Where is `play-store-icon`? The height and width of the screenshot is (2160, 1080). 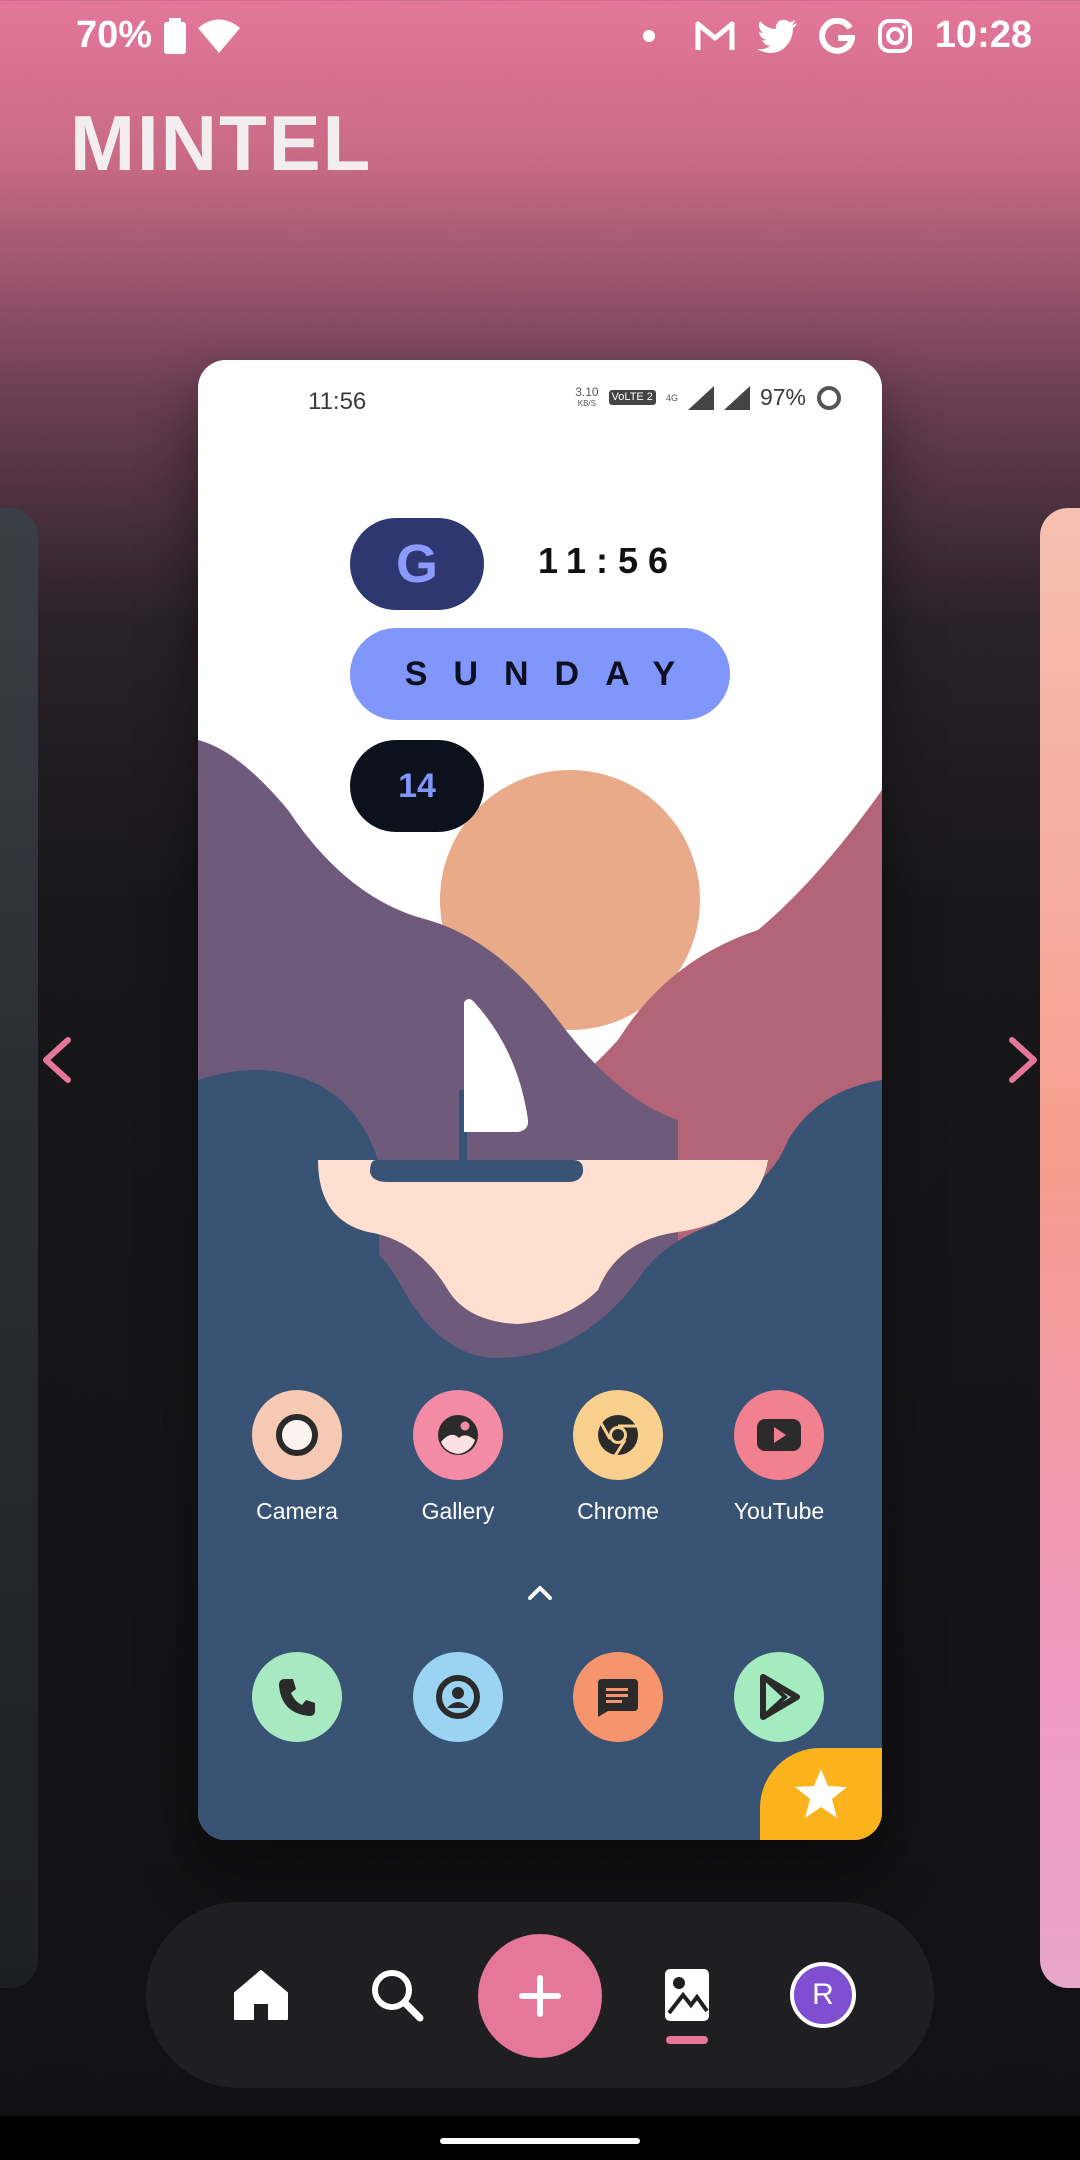
play-store-icon is located at coordinates (779, 1697).